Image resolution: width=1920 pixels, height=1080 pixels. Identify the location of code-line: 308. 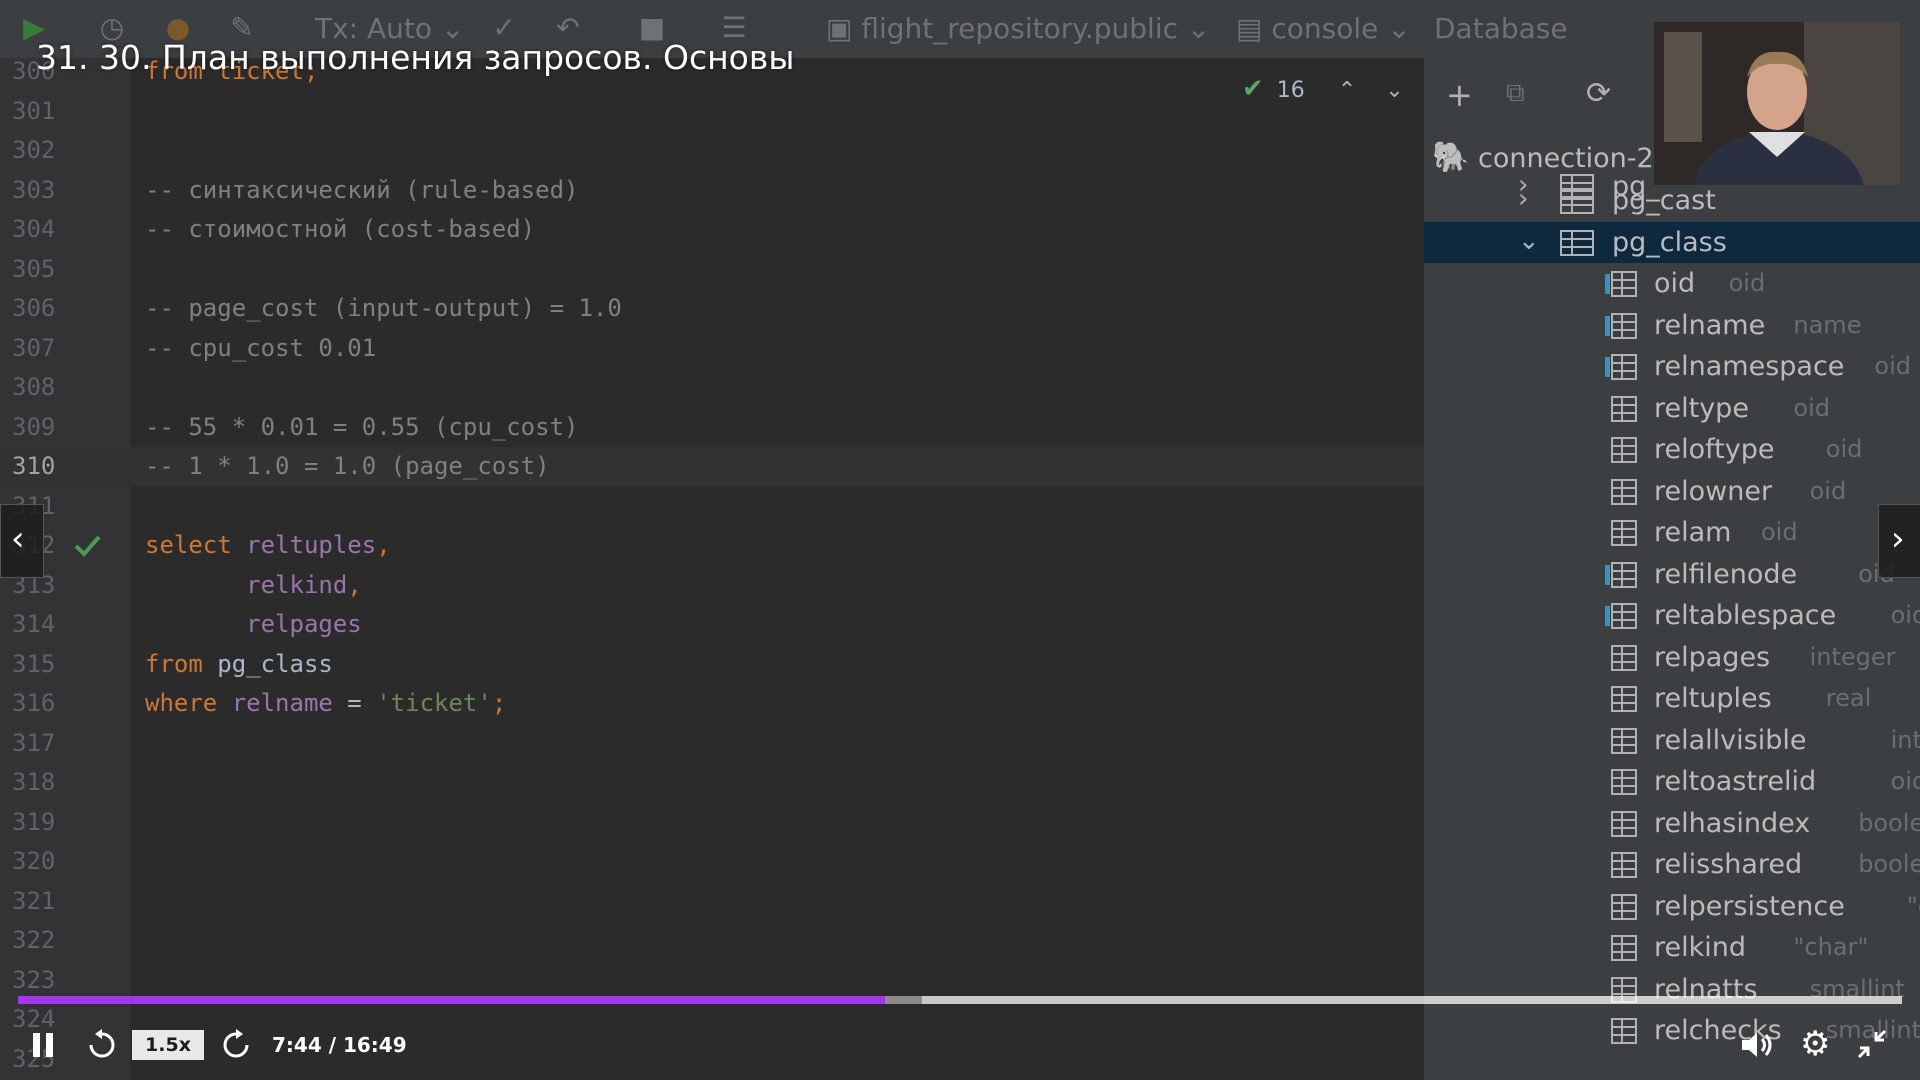
(712, 387).